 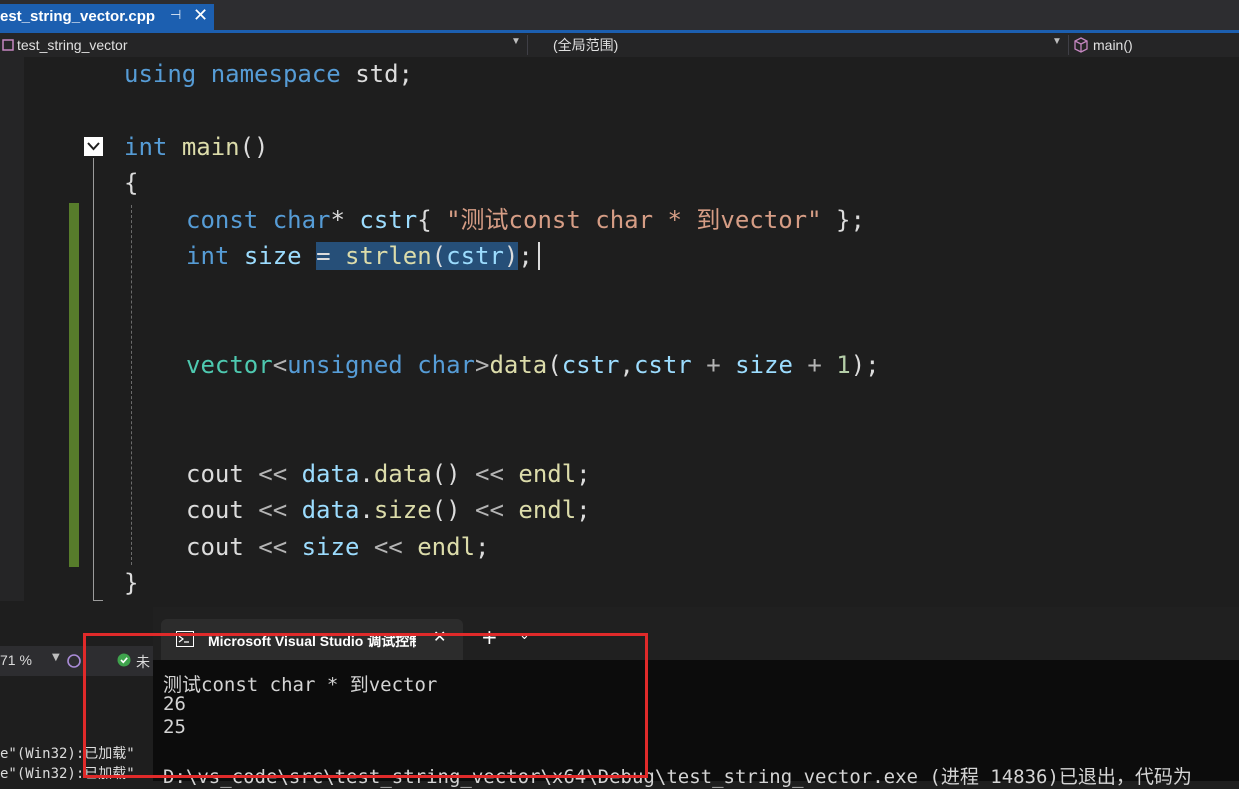 I want to click on cube-icon, so click(x=1081, y=45).